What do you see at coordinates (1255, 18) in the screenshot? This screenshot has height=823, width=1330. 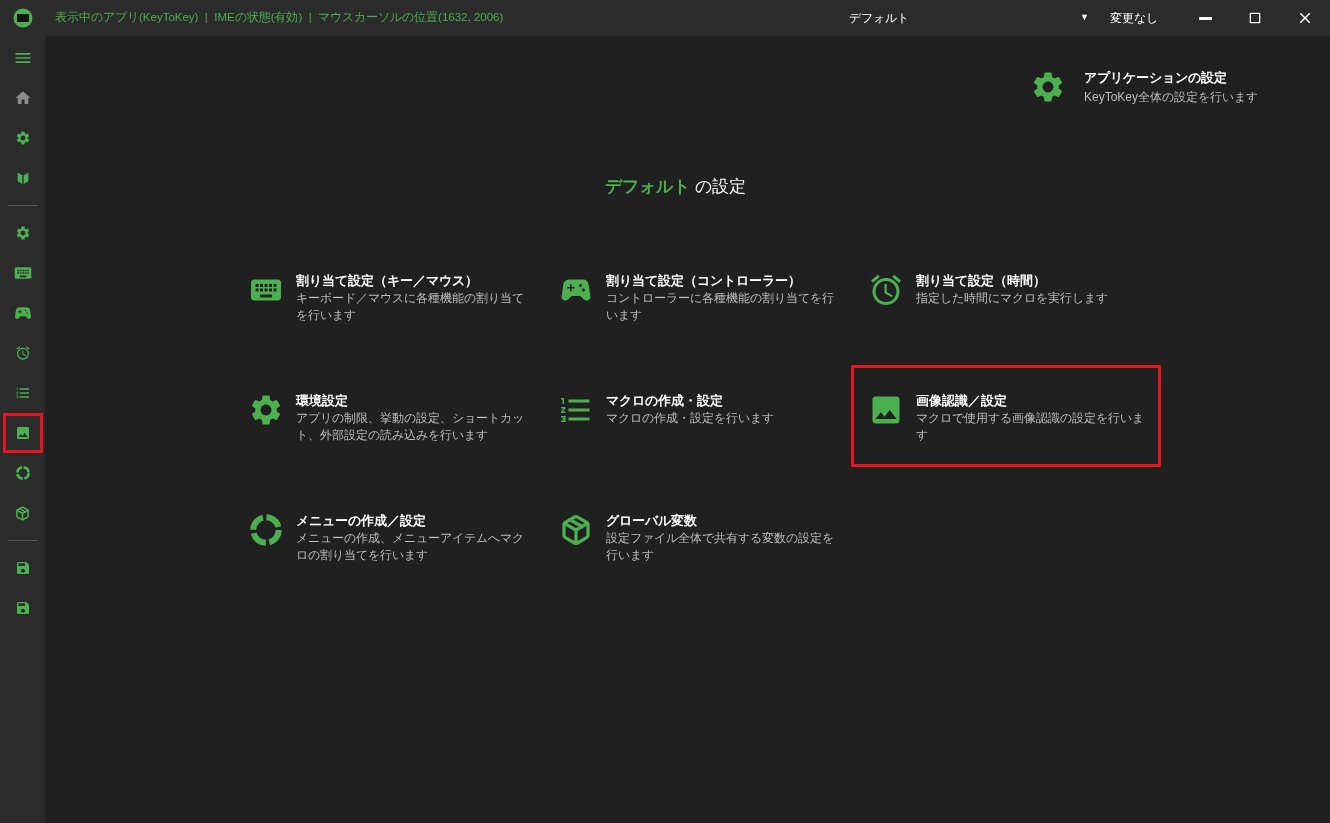 I see `maximize-icon` at bounding box center [1255, 18].